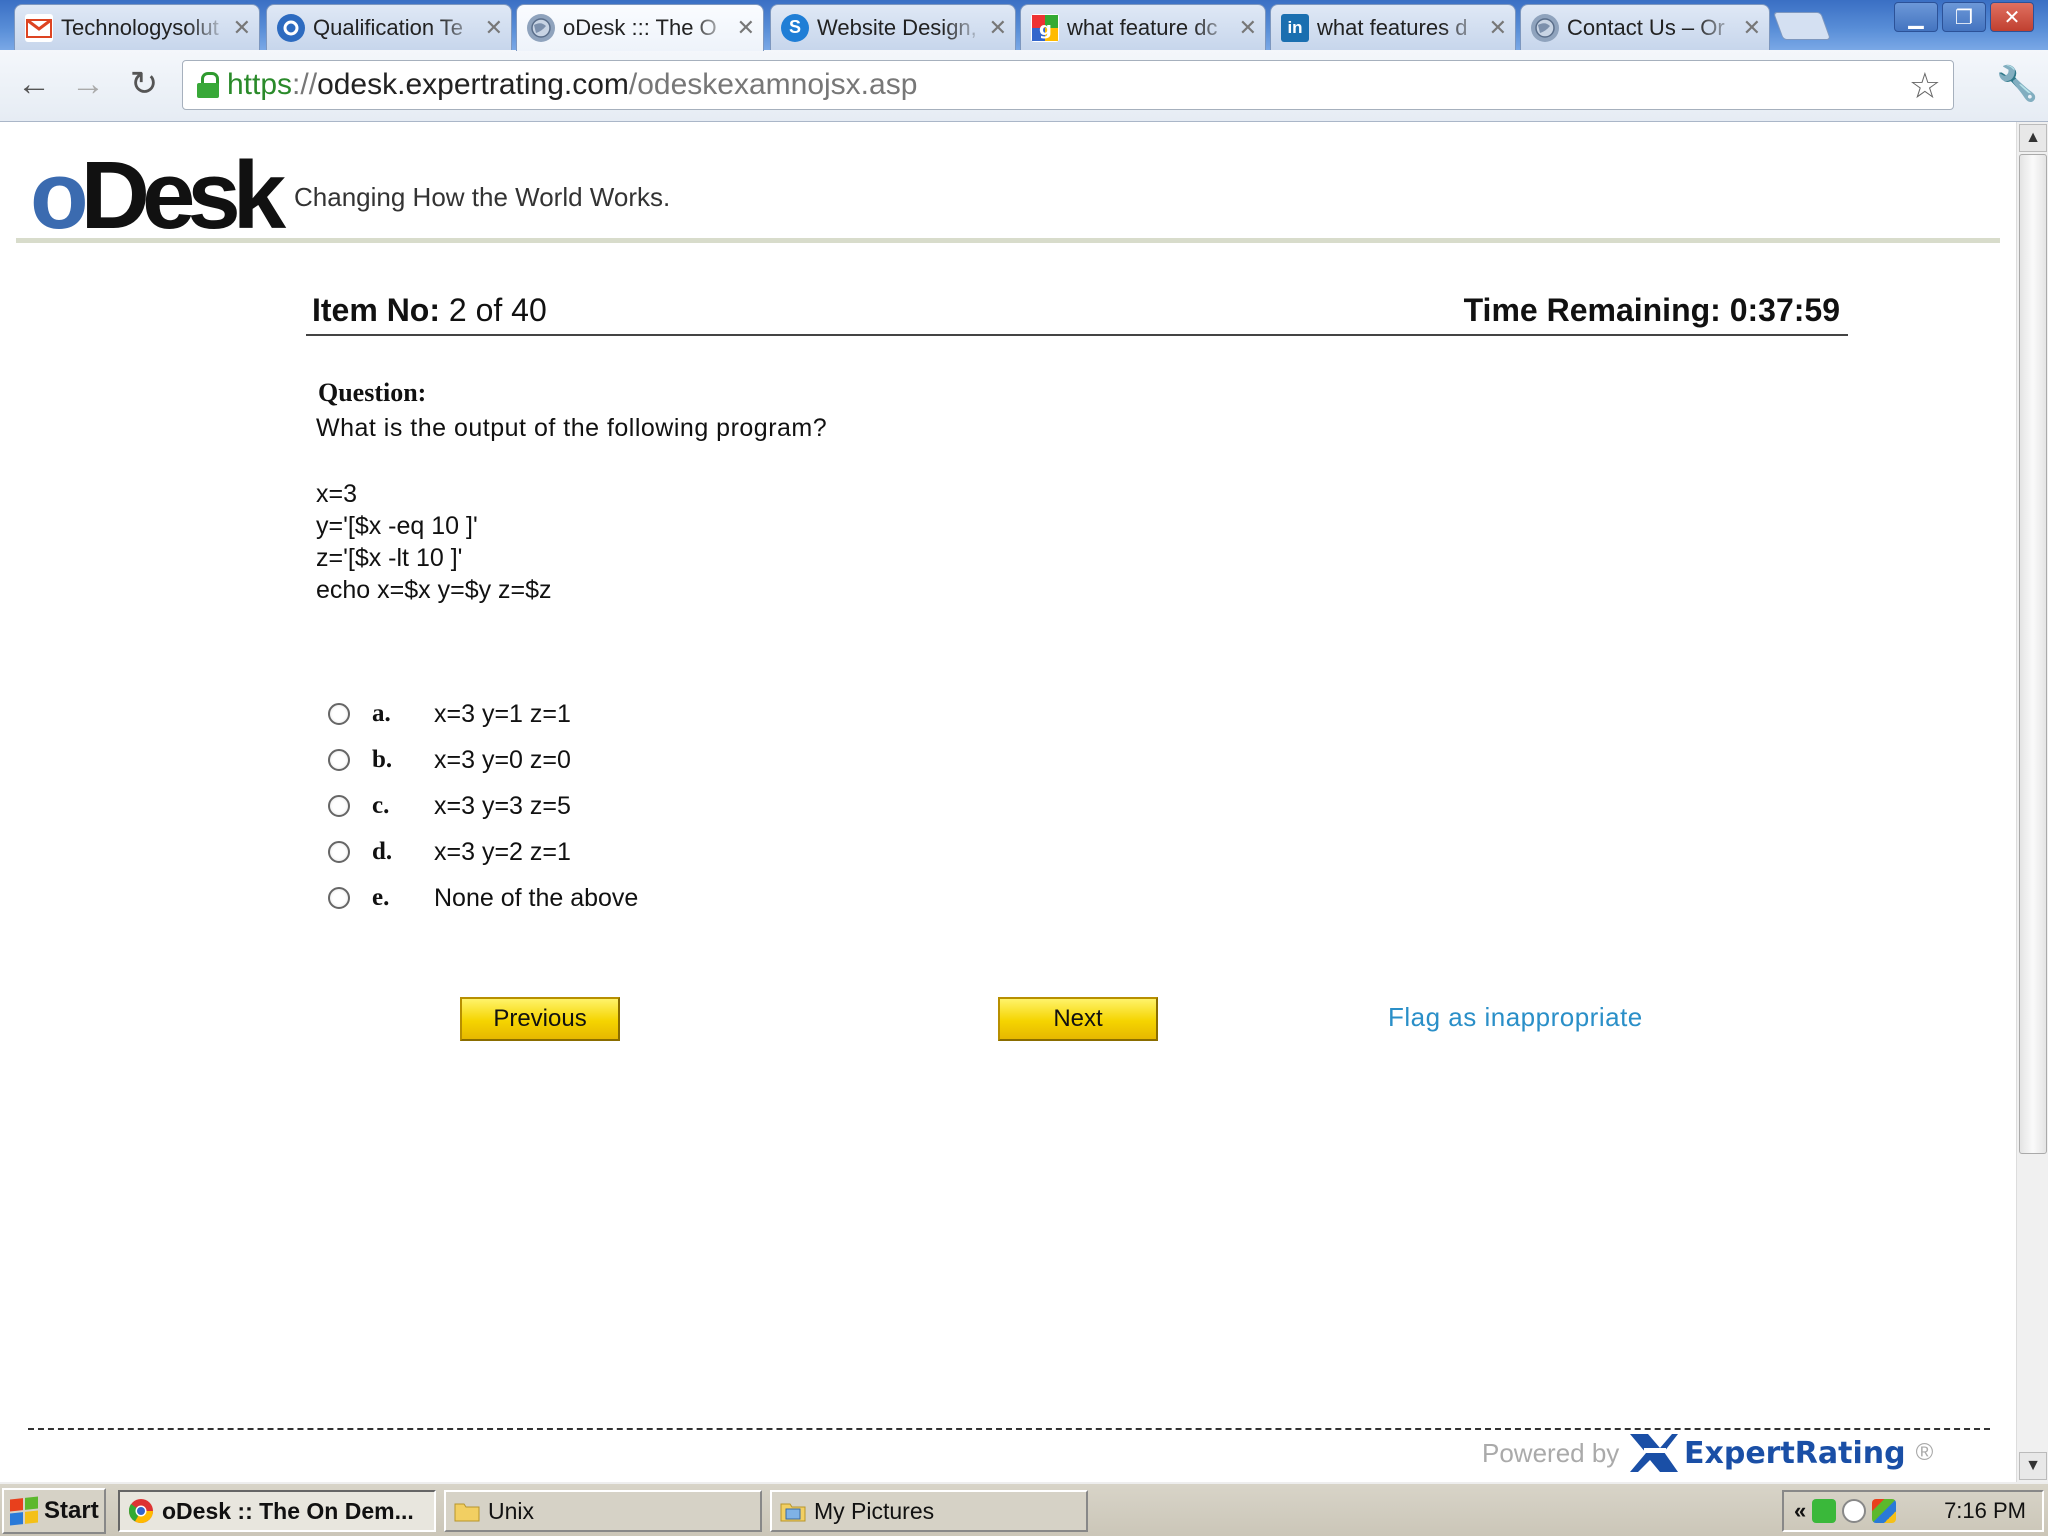 Image resolution: width=2048 pixels, height=1536 pixels. I want to click on tab-google-search: g what feature dc ✕, so click(1143, 27).